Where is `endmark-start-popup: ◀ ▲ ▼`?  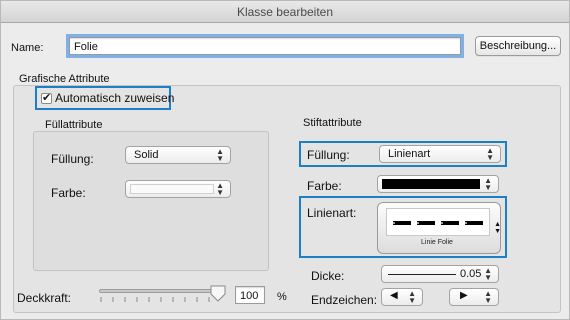
endmark-start-popup: ◀ ▲ ▼ is located at coordinates (402, 297).